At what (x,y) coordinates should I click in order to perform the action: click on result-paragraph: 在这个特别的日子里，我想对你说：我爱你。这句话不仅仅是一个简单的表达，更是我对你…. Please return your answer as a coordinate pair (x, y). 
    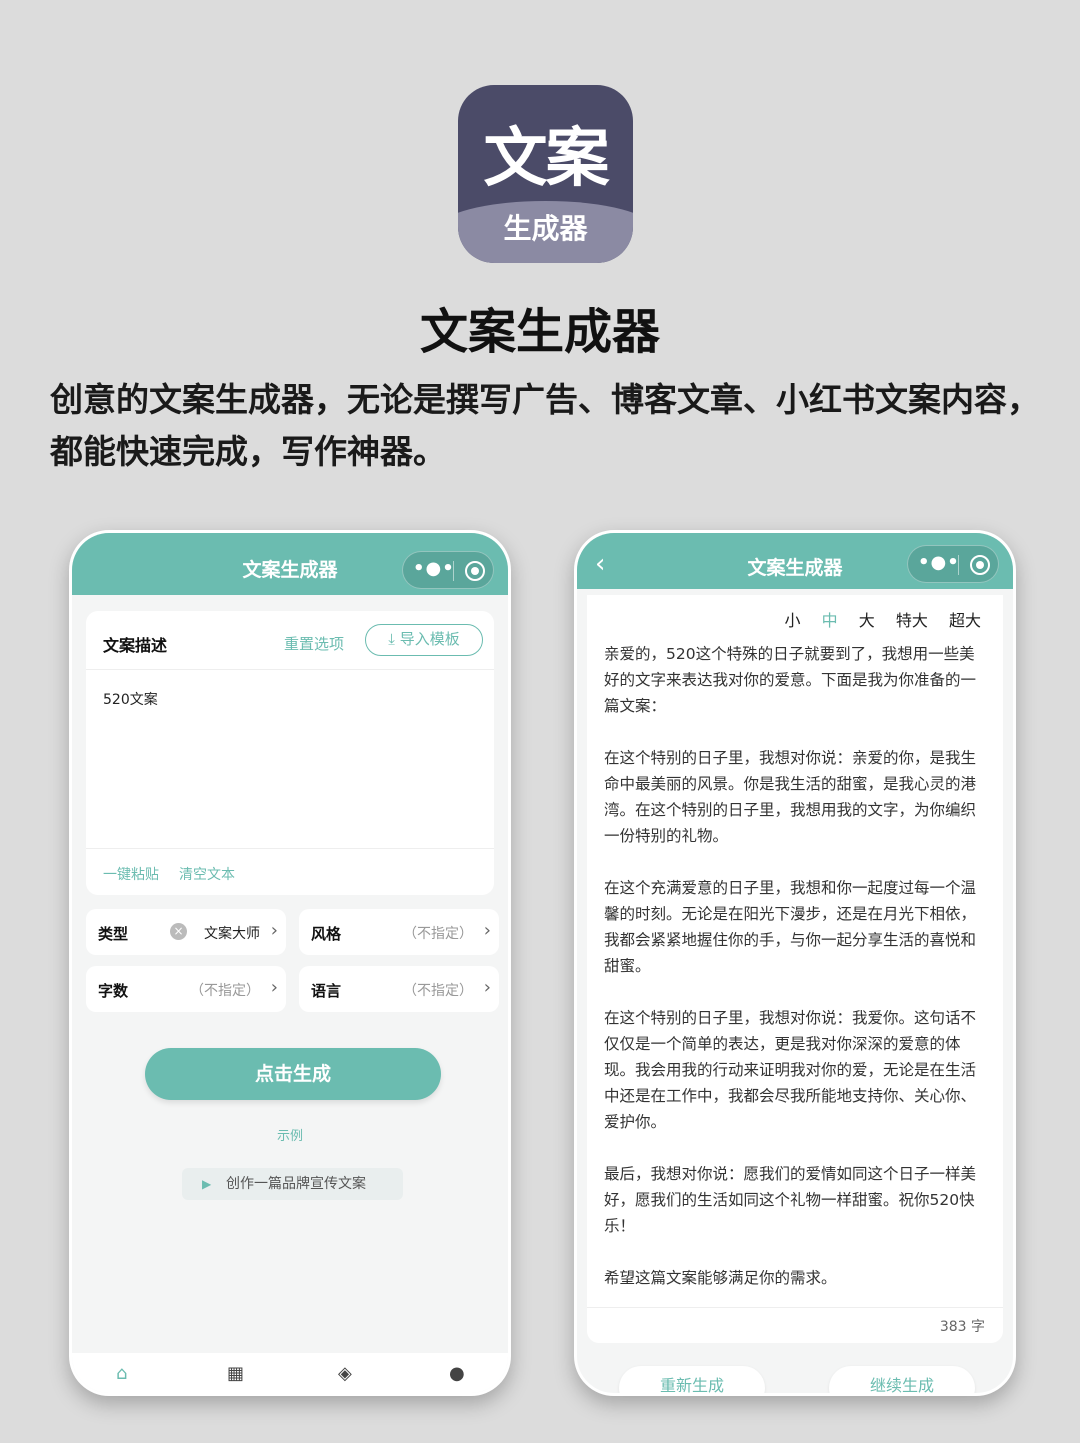
    Looking at the image, I should click on (790, 1070).